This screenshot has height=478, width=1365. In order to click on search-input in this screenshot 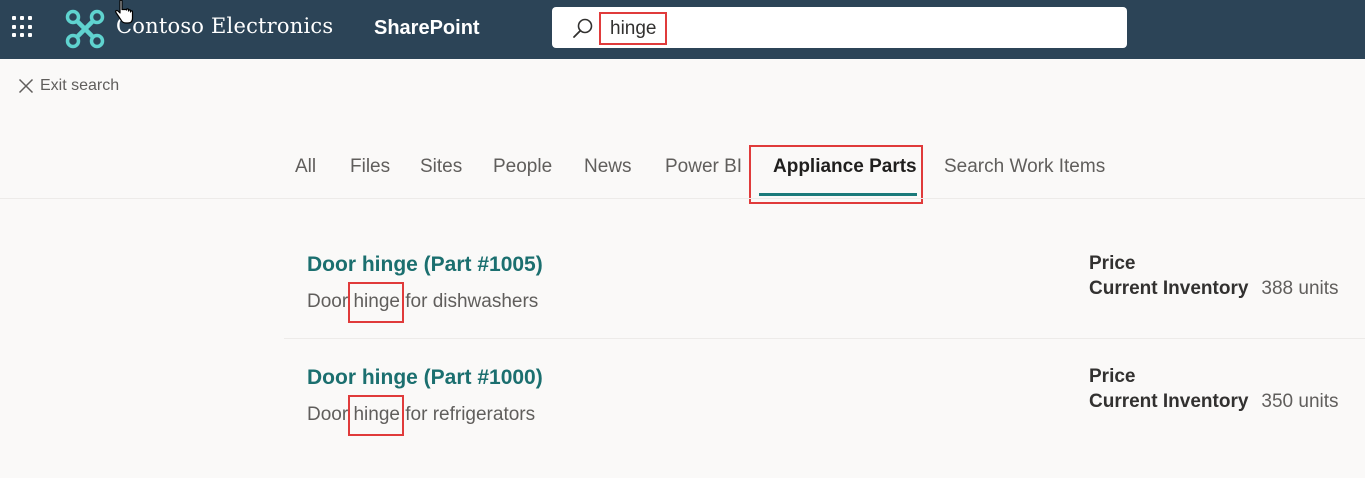, I will do `click(633, 28)`.